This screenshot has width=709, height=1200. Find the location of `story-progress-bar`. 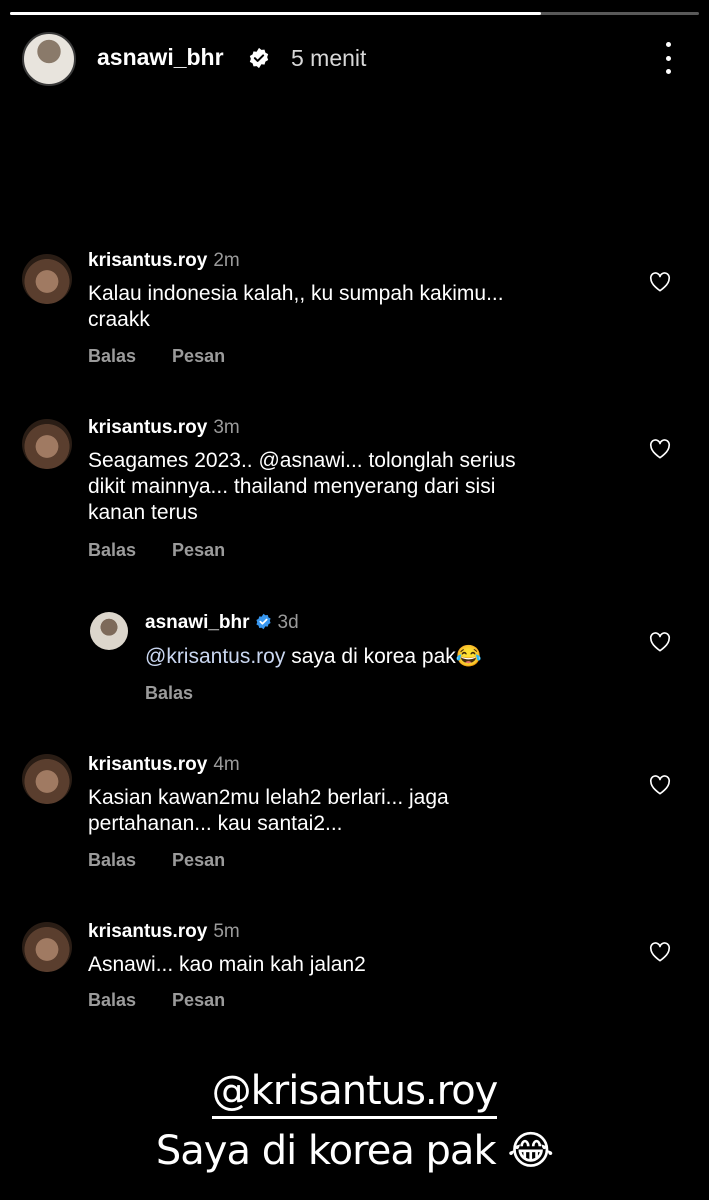

story-progress-bar is located at coordinates (354, 13).